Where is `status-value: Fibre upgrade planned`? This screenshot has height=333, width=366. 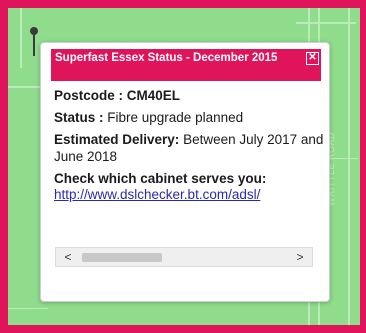
status-value: Fibre upgrade planned is located at coordinates (175, 117).